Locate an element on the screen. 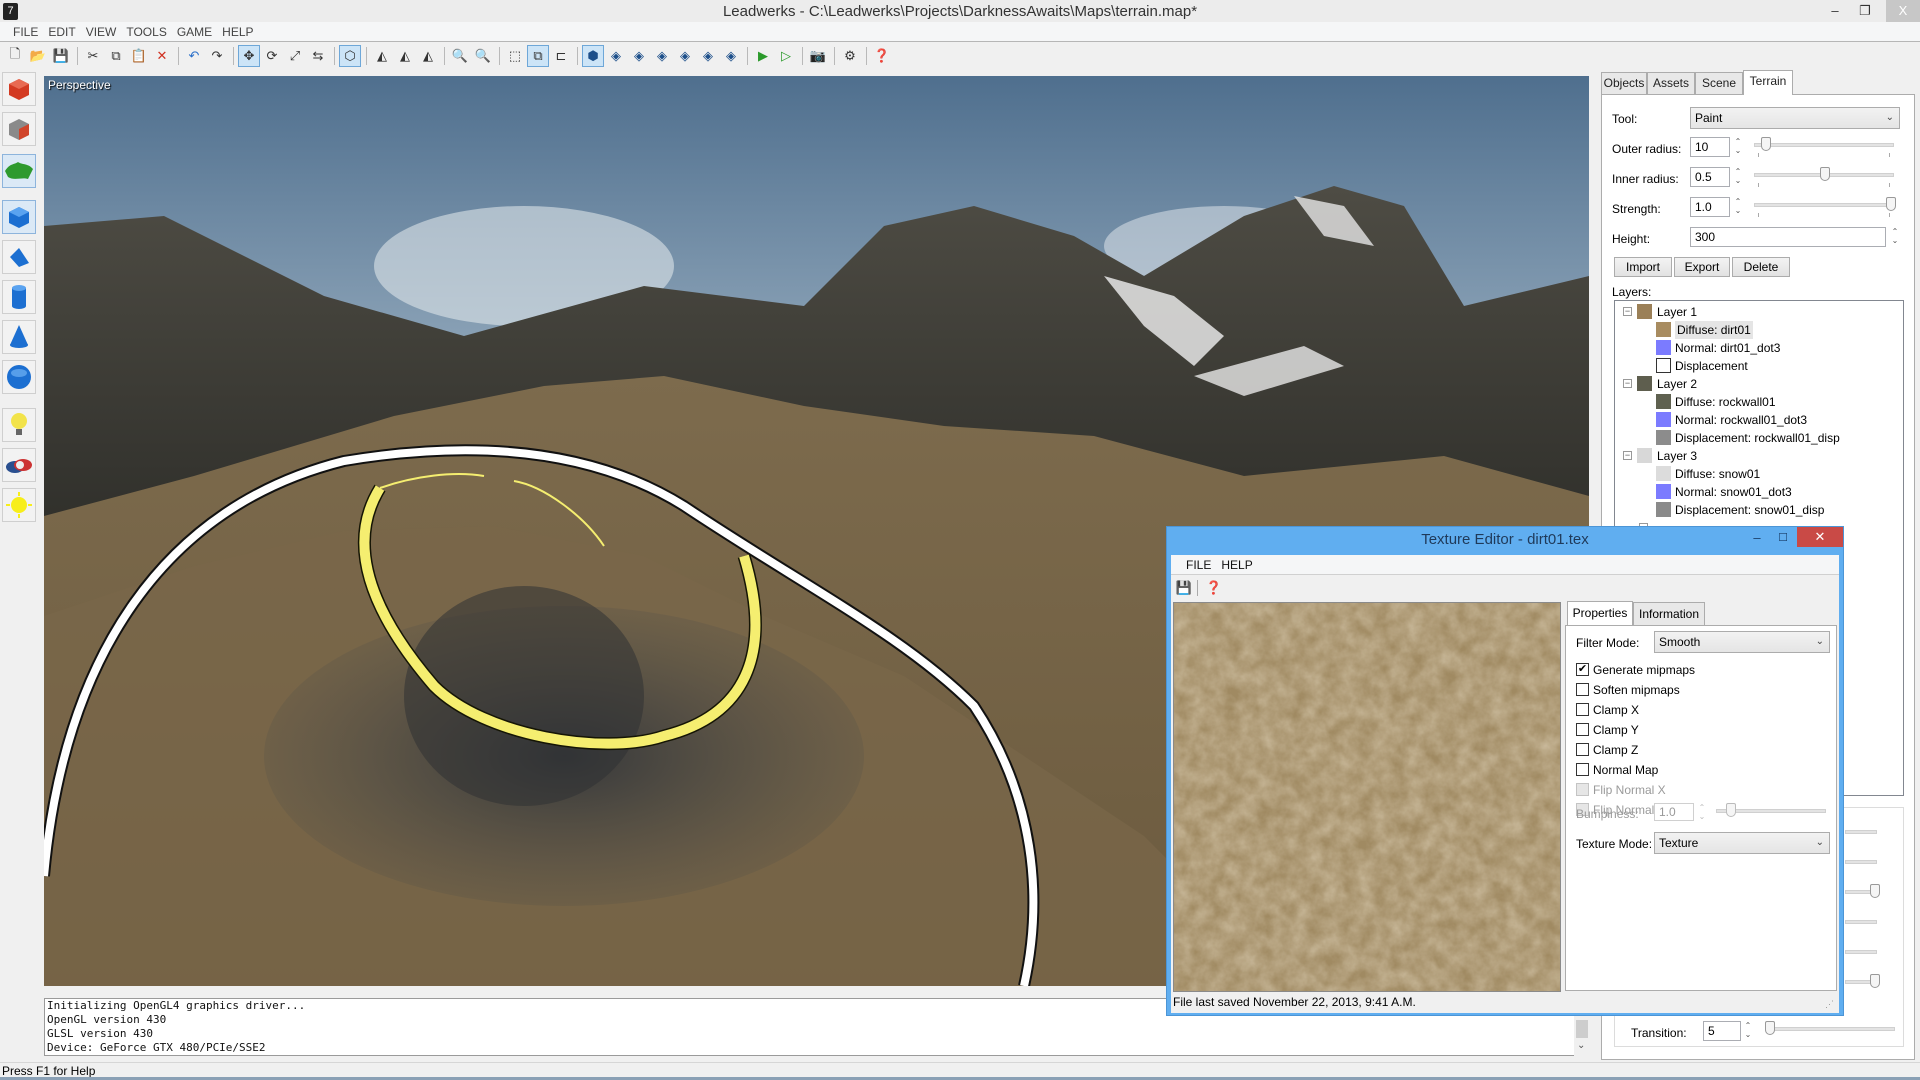  transition-input: 5 is located at coordinates (1722, 1031).